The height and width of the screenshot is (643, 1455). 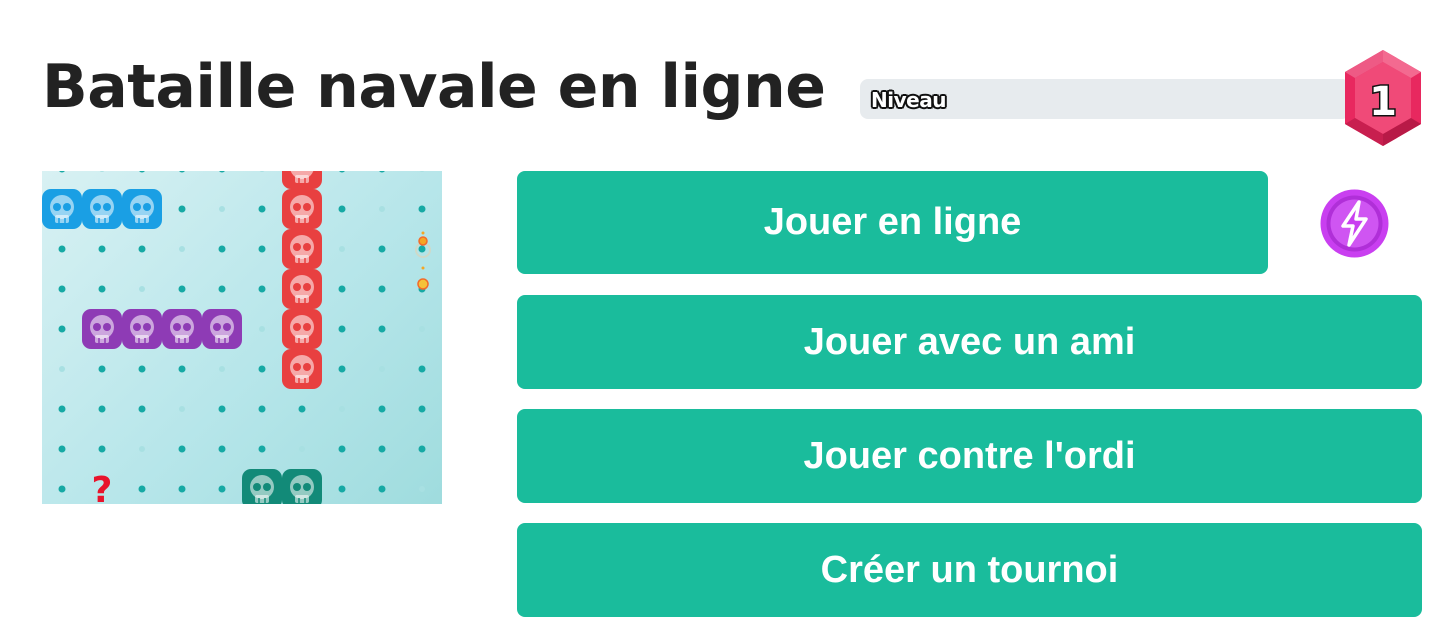 What do you see at coordinates (1105, 99) in the screenshot?
I see `level-progress-bar: Niveau` at bounding box center [1105, 99].